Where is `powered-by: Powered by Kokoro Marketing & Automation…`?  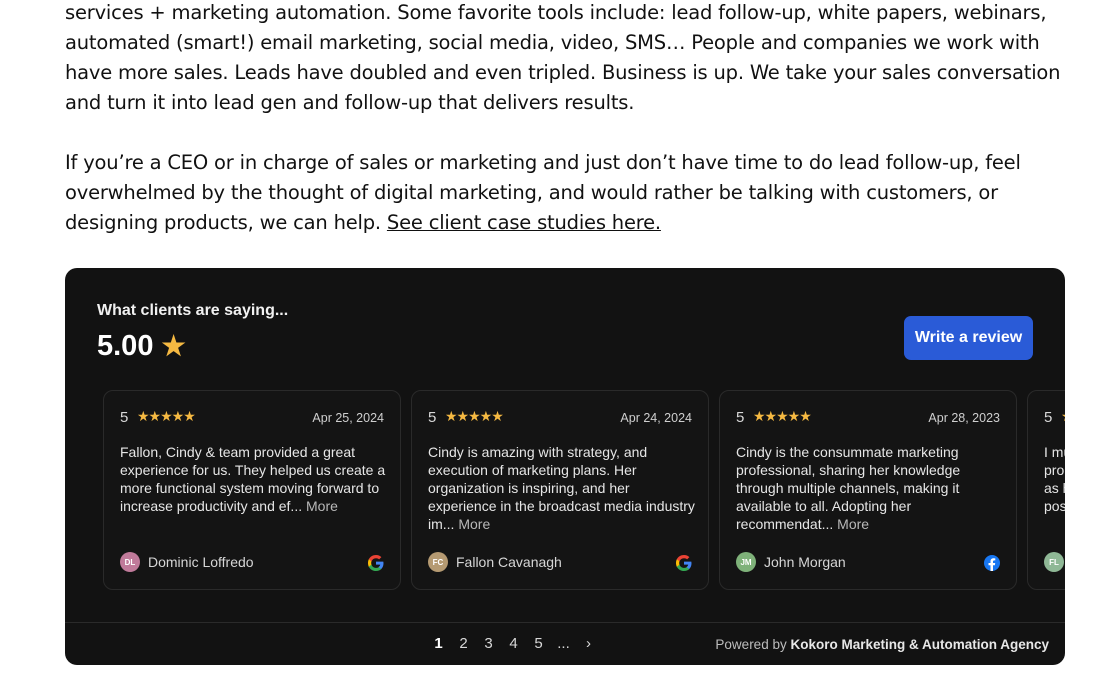 powered-by: Powered by Kokoro Marketing & Automation… is located at coordinates (882, 644).